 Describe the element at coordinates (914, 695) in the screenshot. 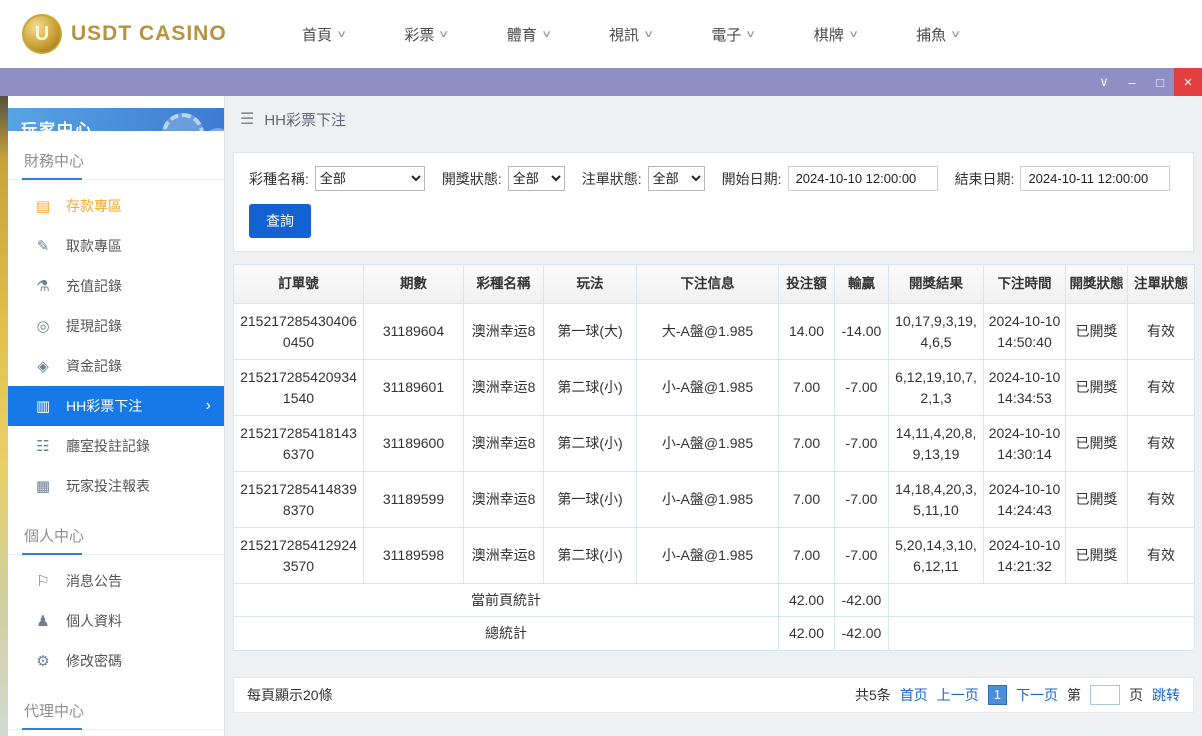

I see `first-page-link: 首页` at that location.